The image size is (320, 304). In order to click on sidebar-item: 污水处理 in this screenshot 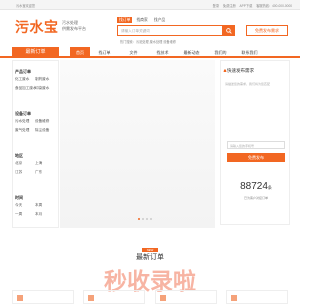, I will do `click(25, 121)`.